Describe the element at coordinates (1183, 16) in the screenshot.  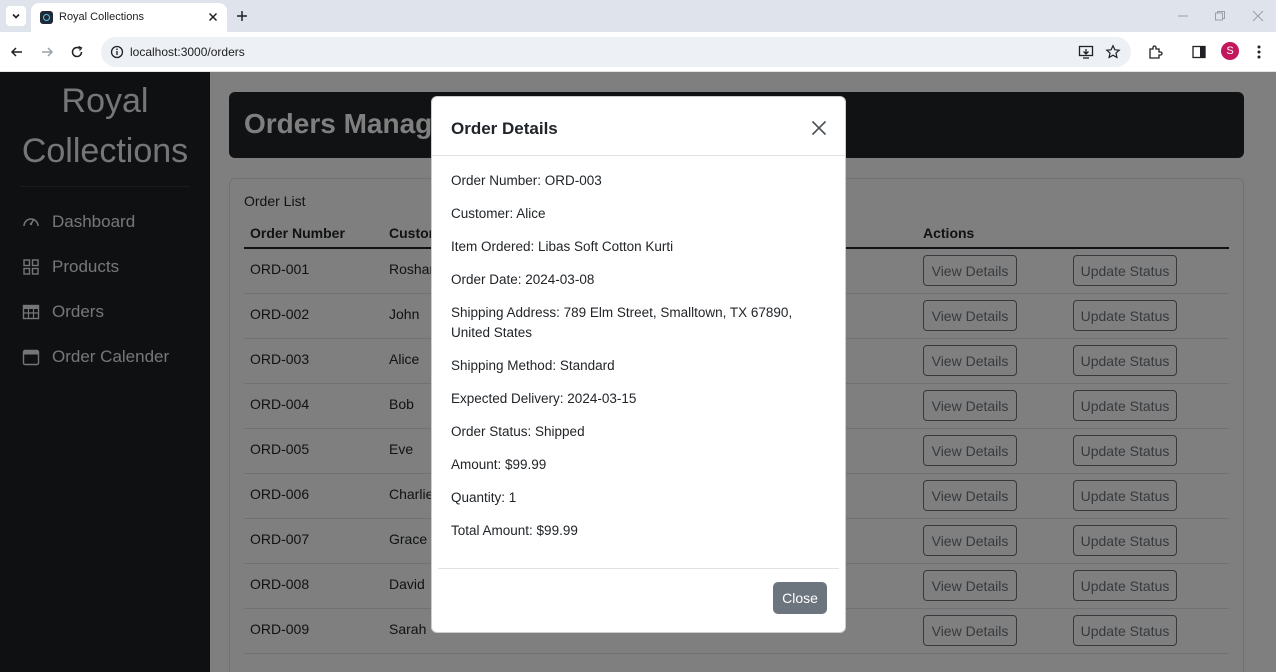
I see `minimize-icon` at that location.